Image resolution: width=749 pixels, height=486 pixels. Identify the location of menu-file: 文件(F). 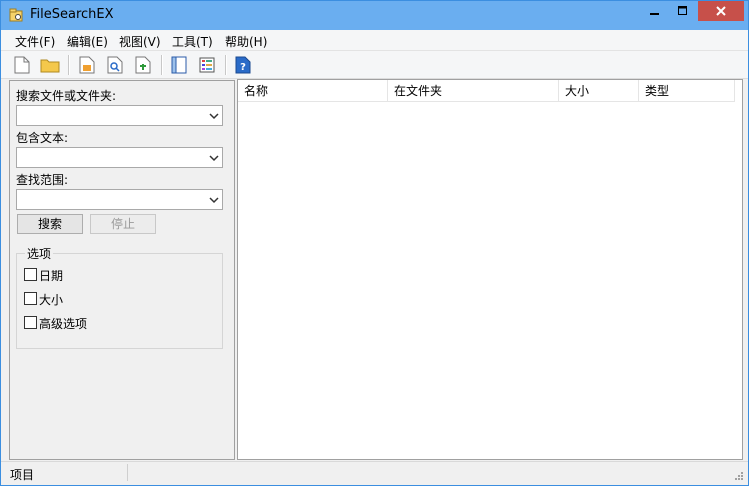
(35, 41).